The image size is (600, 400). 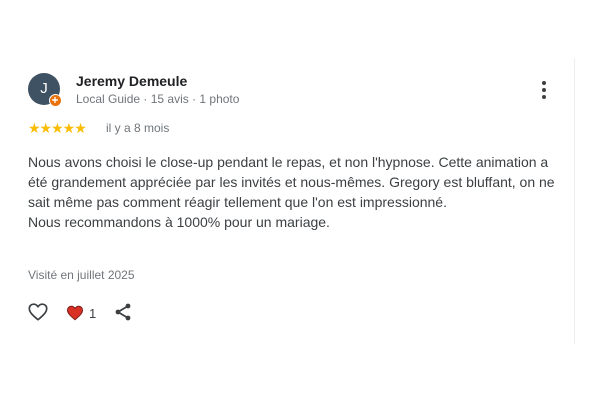 What do you see at coordinates (81, 275) in the screenshot?
I see `visit-date: Visité en juillet 2025` at bounding box center [81, 275].